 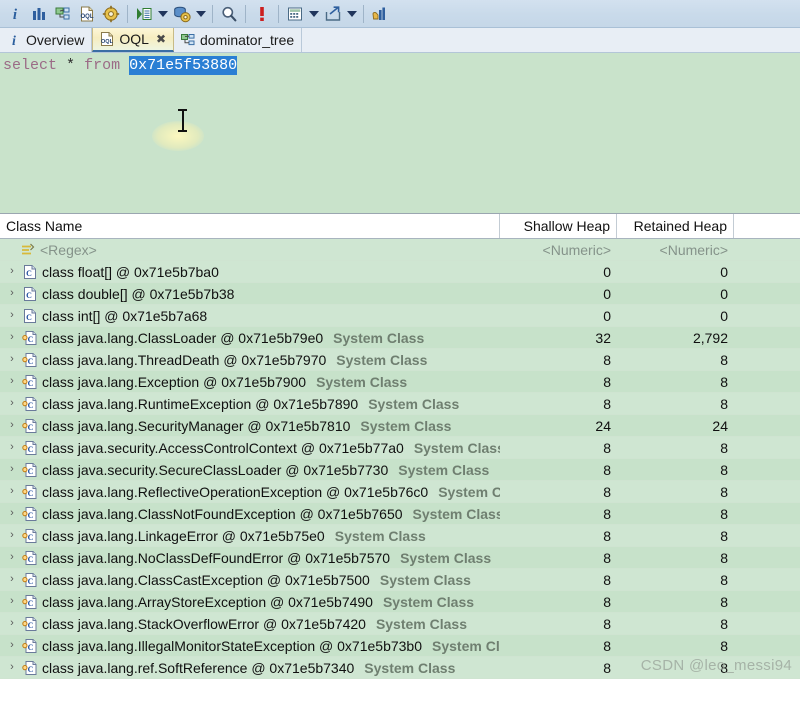 I want to click on error-icon, so click(x=262, y=14).